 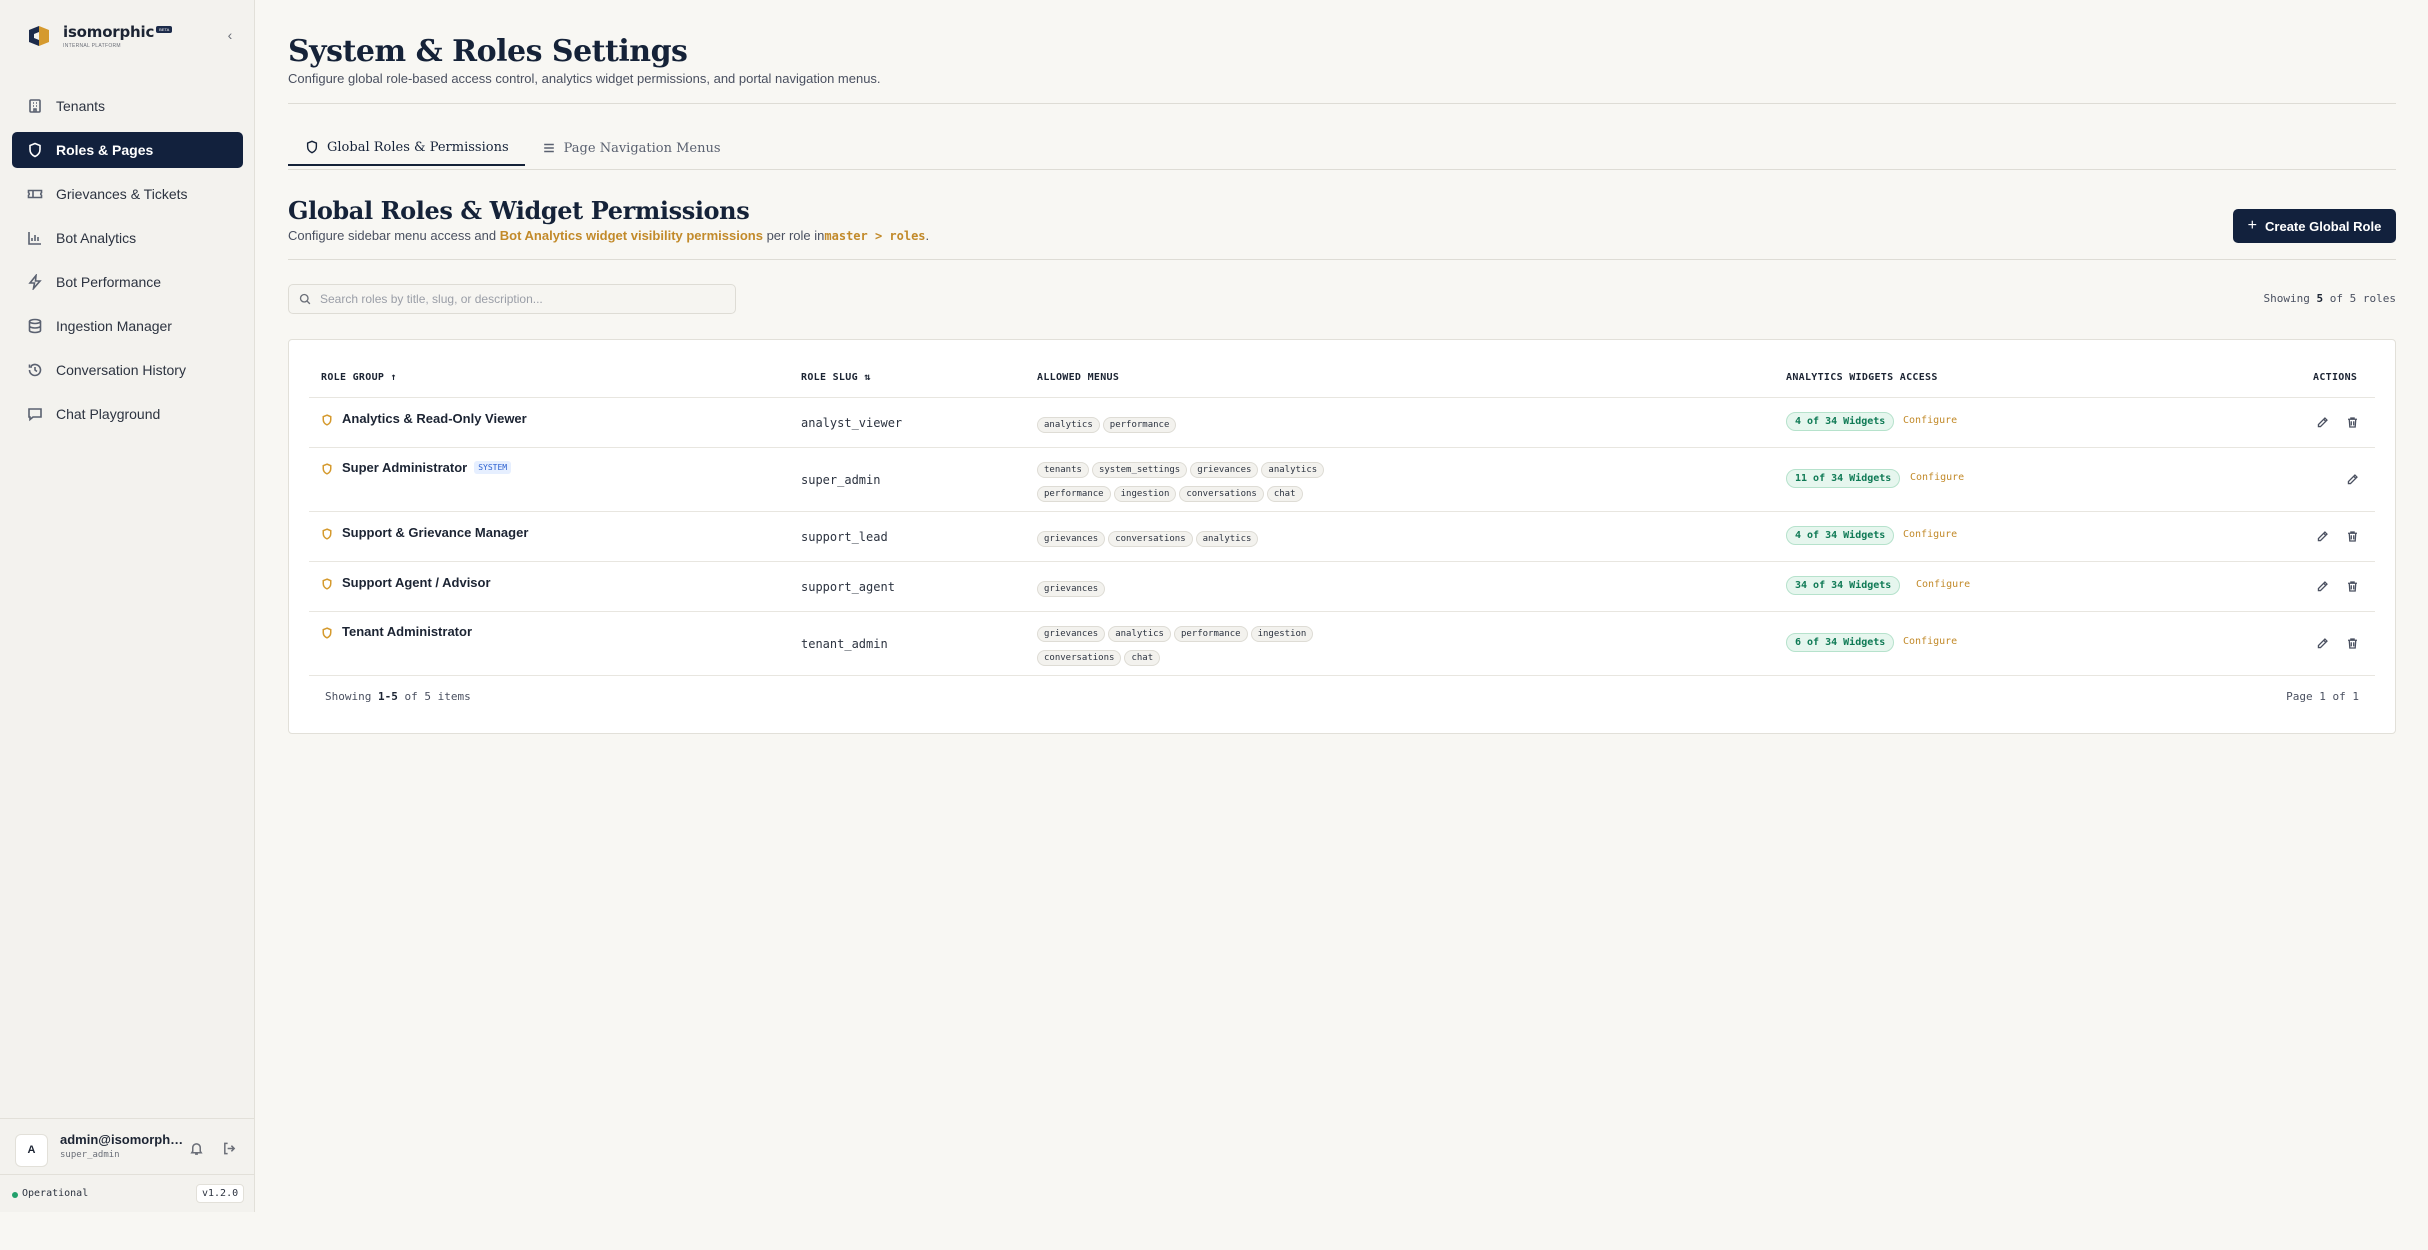 What do you see at coordinates (359, 377) in the screenshot?
I see `column-header-role-group: ROLE GROUP ↑` at bounding box center [359, 377].